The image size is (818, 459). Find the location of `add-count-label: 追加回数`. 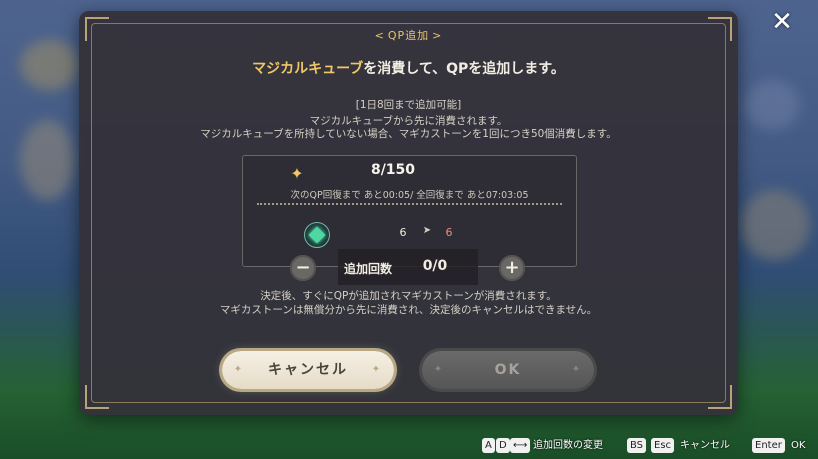

add-count-label: 追加回数 is located at coordinates (367, 269).